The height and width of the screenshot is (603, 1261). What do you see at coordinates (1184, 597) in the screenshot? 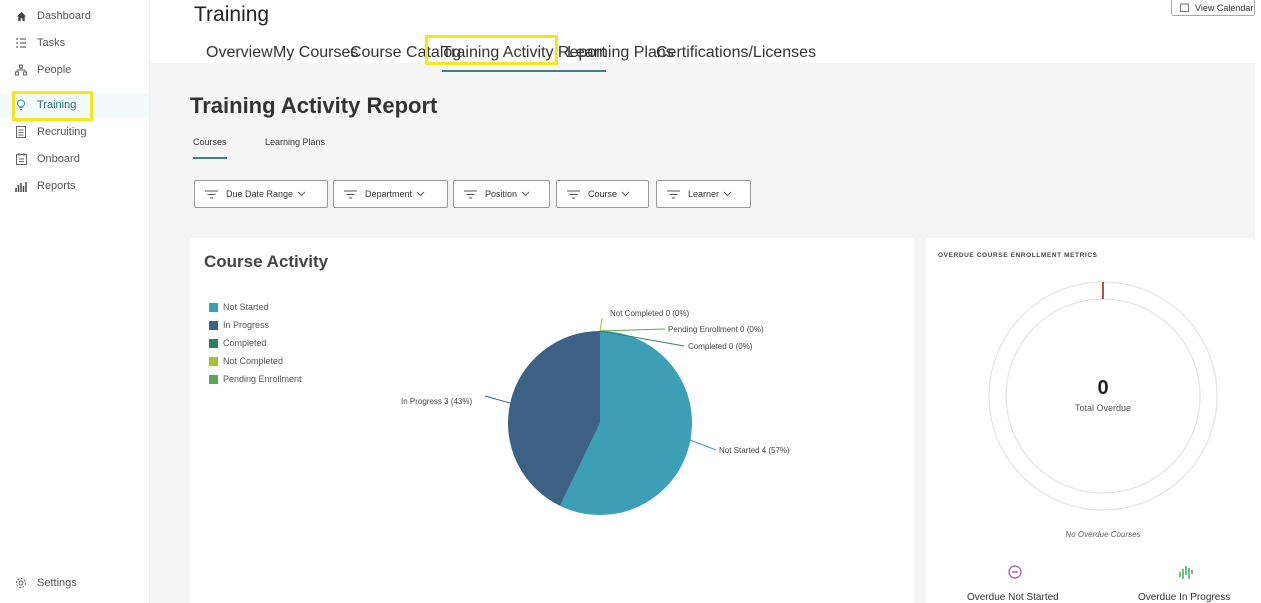
I see `overdue-in-progress-label: Overdue In Progress` at bounding box center [1184, 597].